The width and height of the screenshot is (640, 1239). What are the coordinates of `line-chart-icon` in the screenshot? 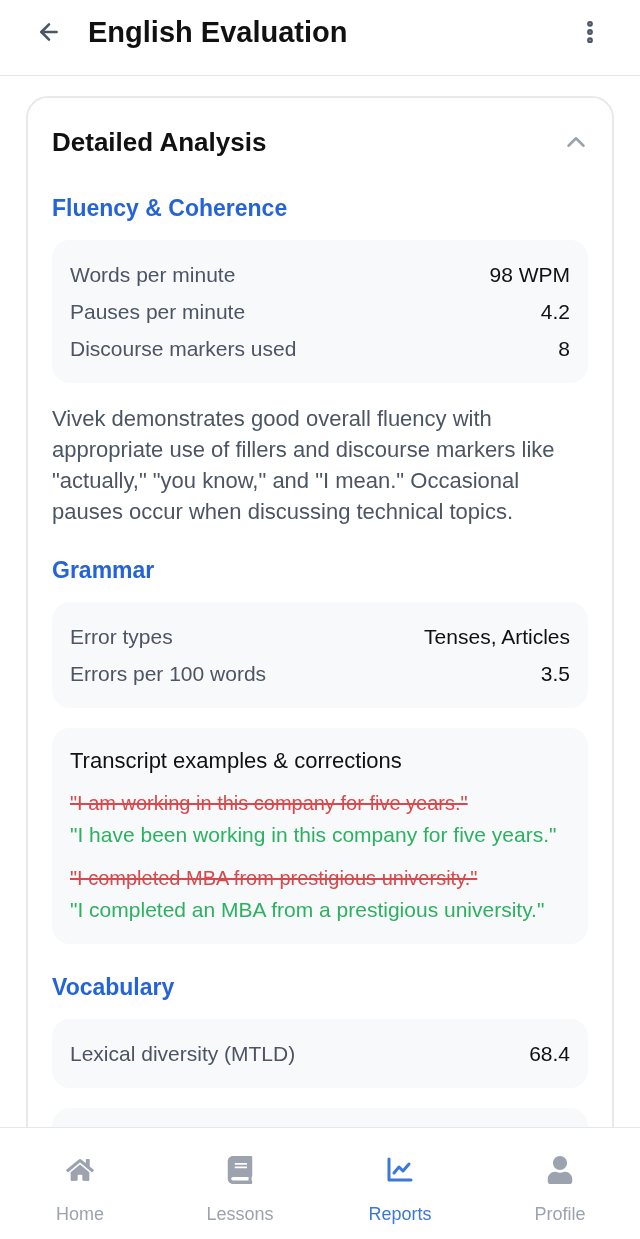 It's located at (400, 1170).